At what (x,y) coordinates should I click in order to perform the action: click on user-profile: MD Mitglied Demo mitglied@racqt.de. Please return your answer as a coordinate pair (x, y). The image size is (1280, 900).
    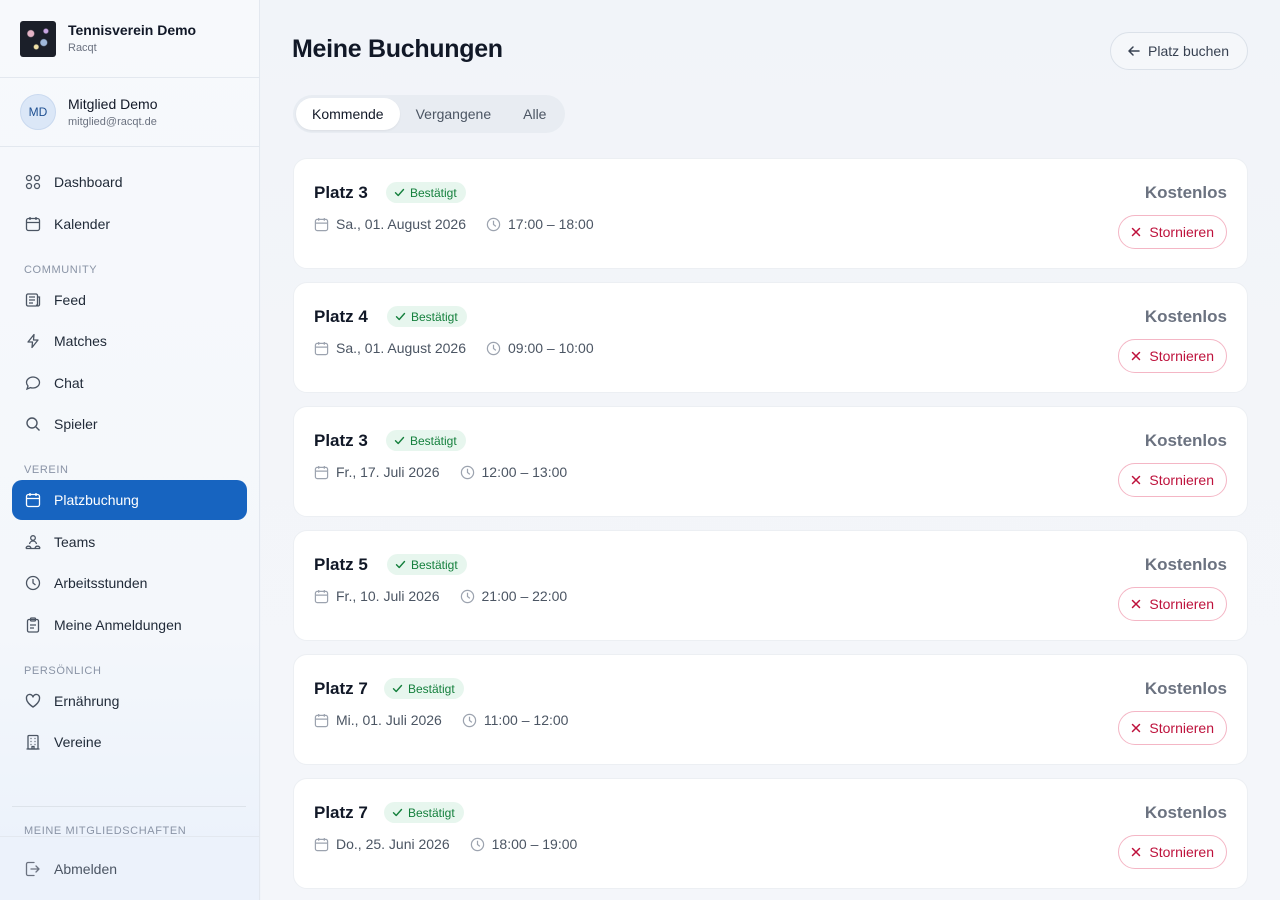
    Looking at the image, I should click on (129, 112).